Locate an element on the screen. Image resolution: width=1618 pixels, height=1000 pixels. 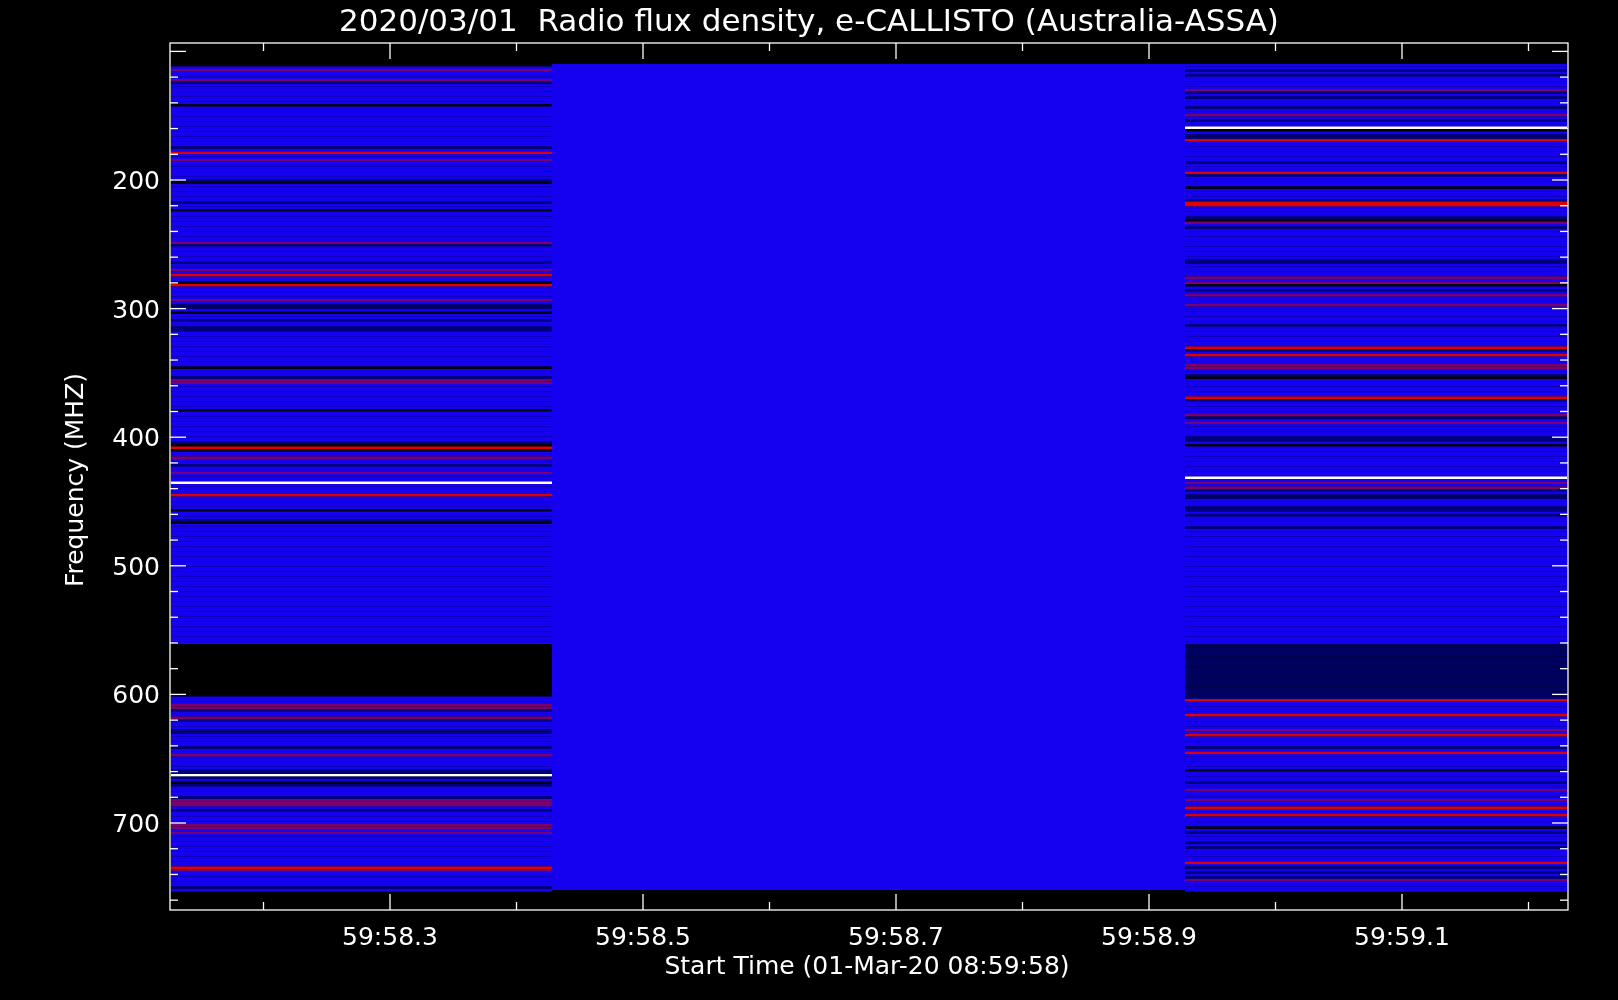
y-tick-label: 500 is located at coordinates (136, 566).